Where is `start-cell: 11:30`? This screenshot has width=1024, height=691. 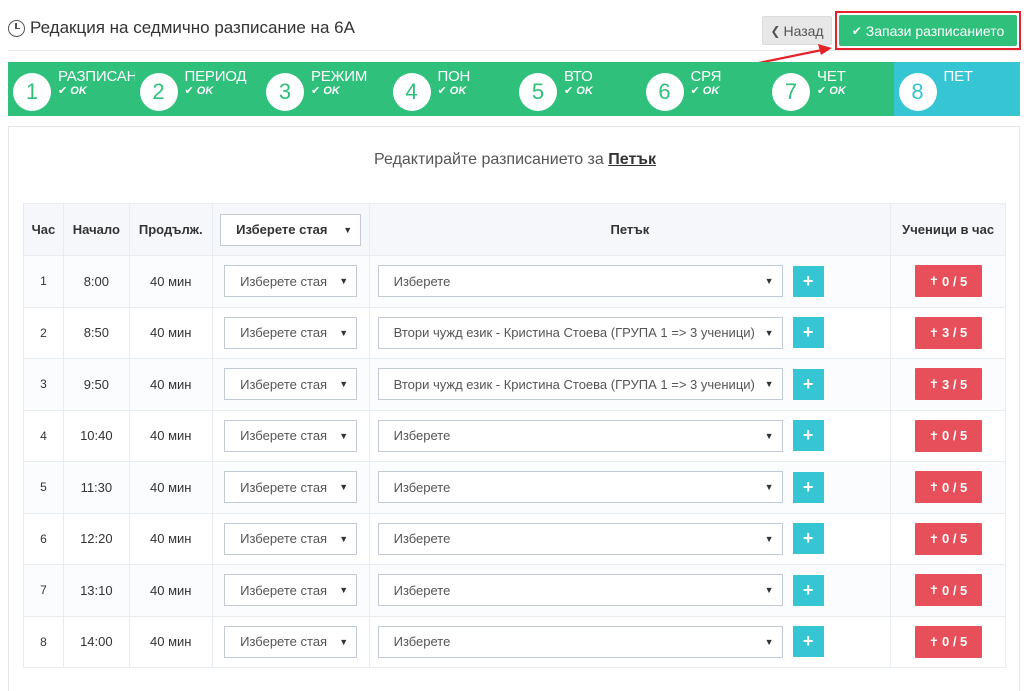
start-cell: 11:30 is located at coordinates (96, 487).